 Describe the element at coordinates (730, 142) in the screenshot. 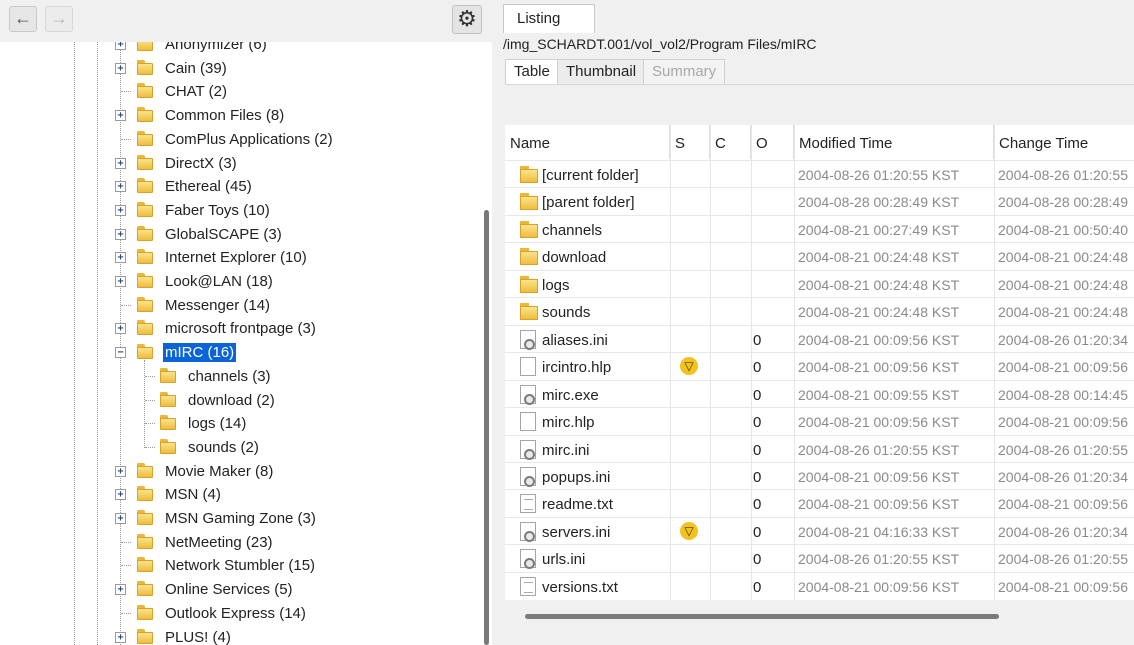

I see `column-header-c: C` at that location.